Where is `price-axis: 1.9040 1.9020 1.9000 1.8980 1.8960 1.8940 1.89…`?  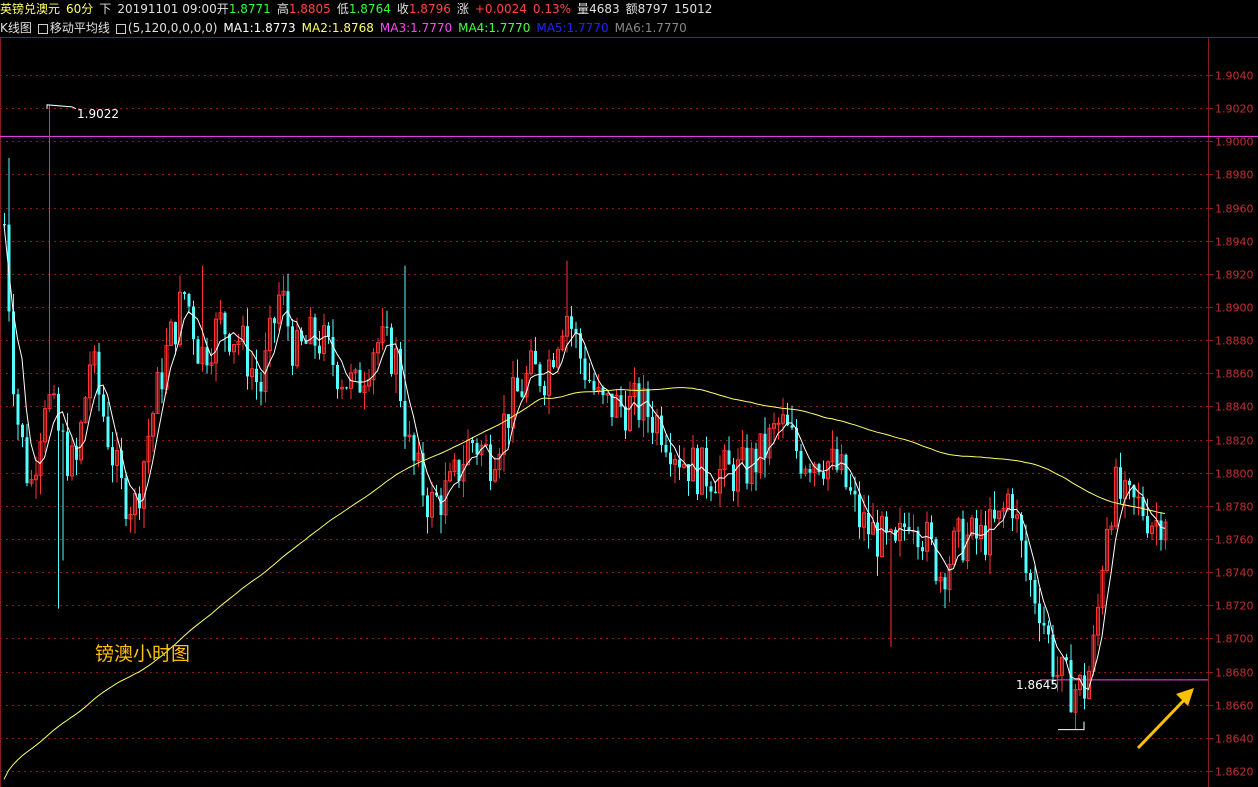
price-axis: 1.9040 1.9020 1.9000 1.8980 1.8960 1.8940 1.89… is located at coordinates (1231, 424).